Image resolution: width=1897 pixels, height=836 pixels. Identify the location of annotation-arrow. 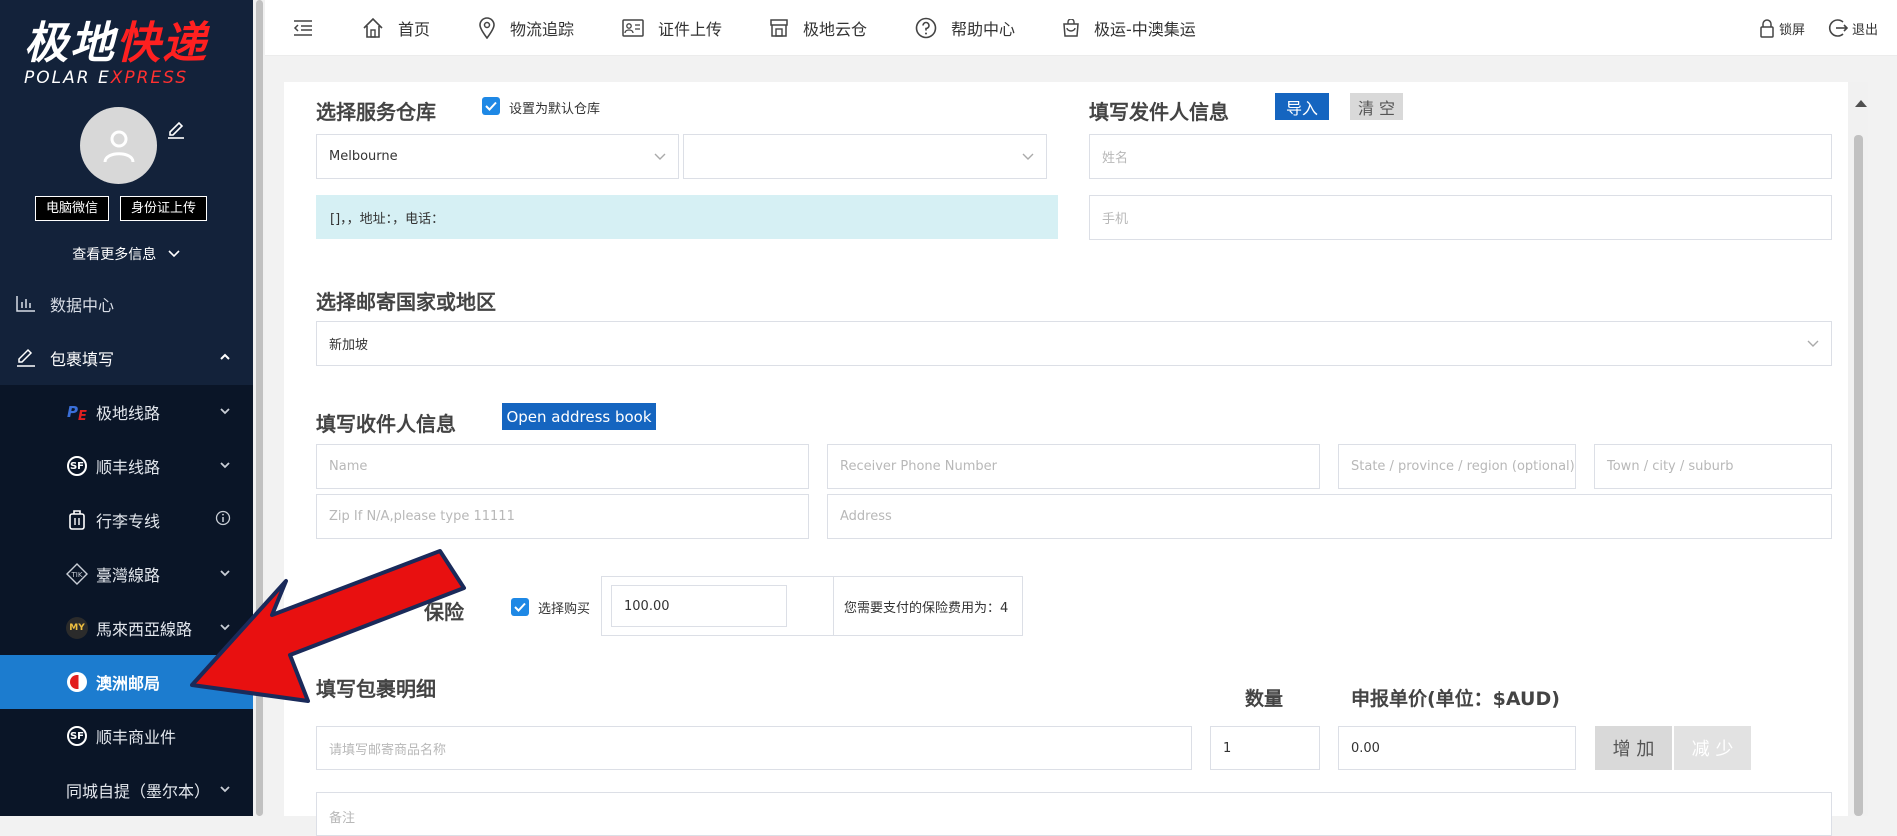
(328, 626).